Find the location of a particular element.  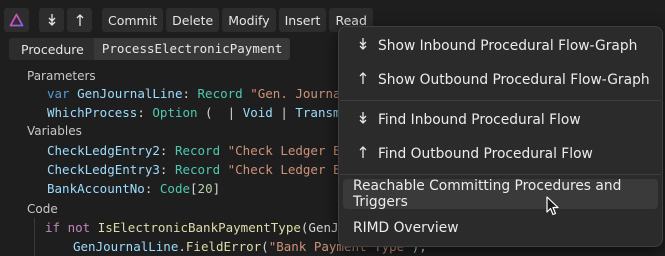

parameters-label: Parameters is located at coordinates (61, 76).